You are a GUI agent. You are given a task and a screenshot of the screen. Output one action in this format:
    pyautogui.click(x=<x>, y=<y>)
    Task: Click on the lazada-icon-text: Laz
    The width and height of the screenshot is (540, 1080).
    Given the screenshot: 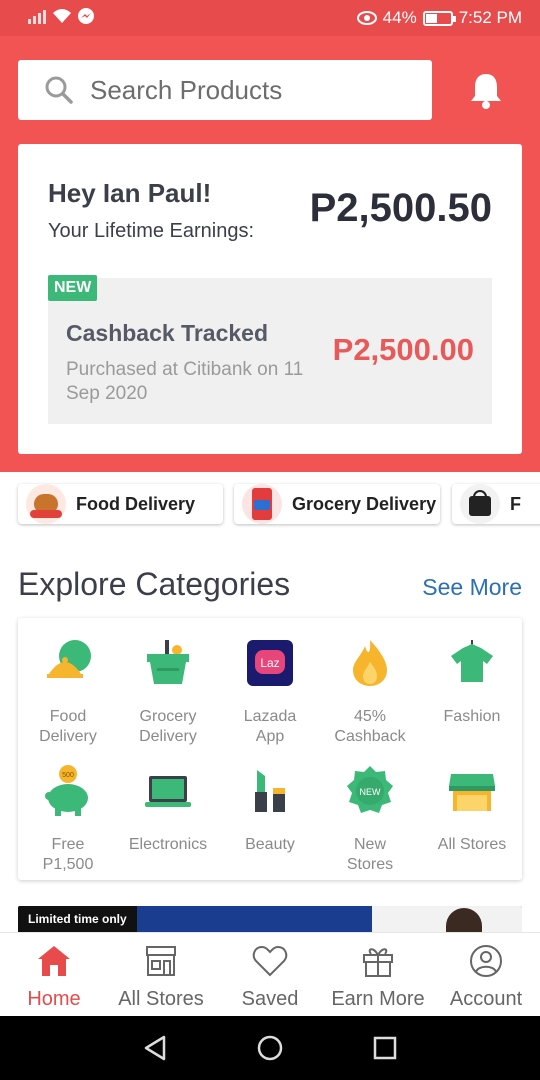 What is the action you would take?
    pyautogui.click(x=269, y=663)
    